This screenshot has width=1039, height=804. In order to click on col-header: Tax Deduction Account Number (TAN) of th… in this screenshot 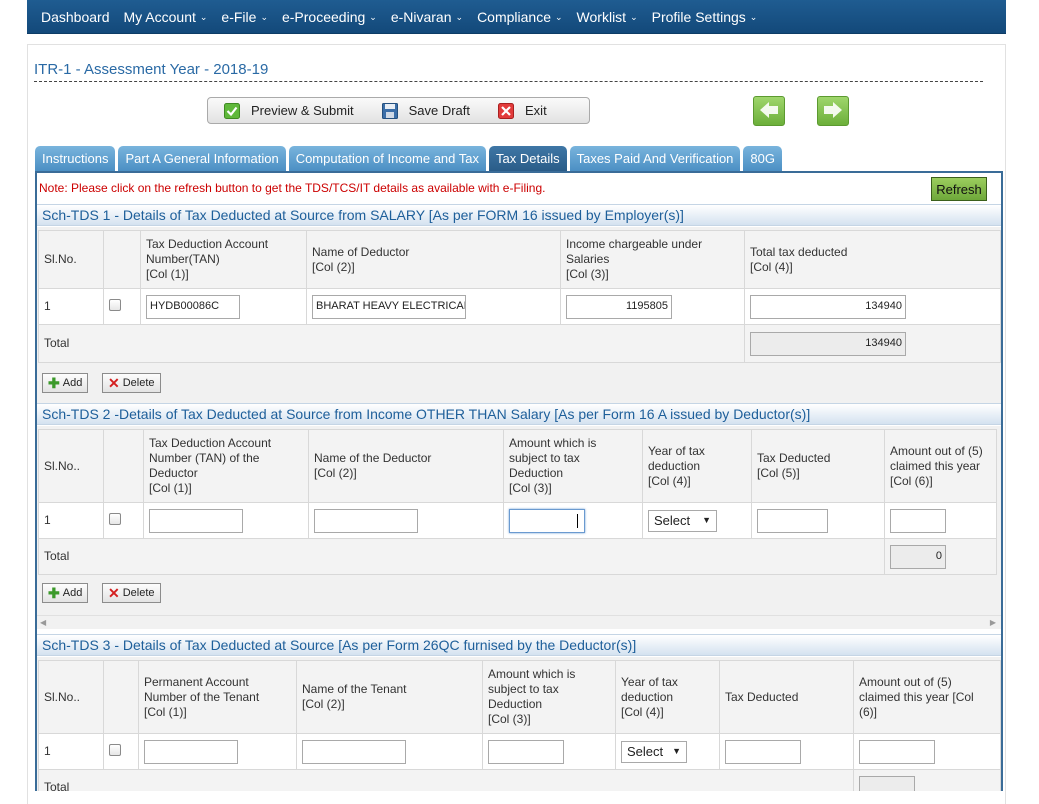, I will do `click(226, 466)`.